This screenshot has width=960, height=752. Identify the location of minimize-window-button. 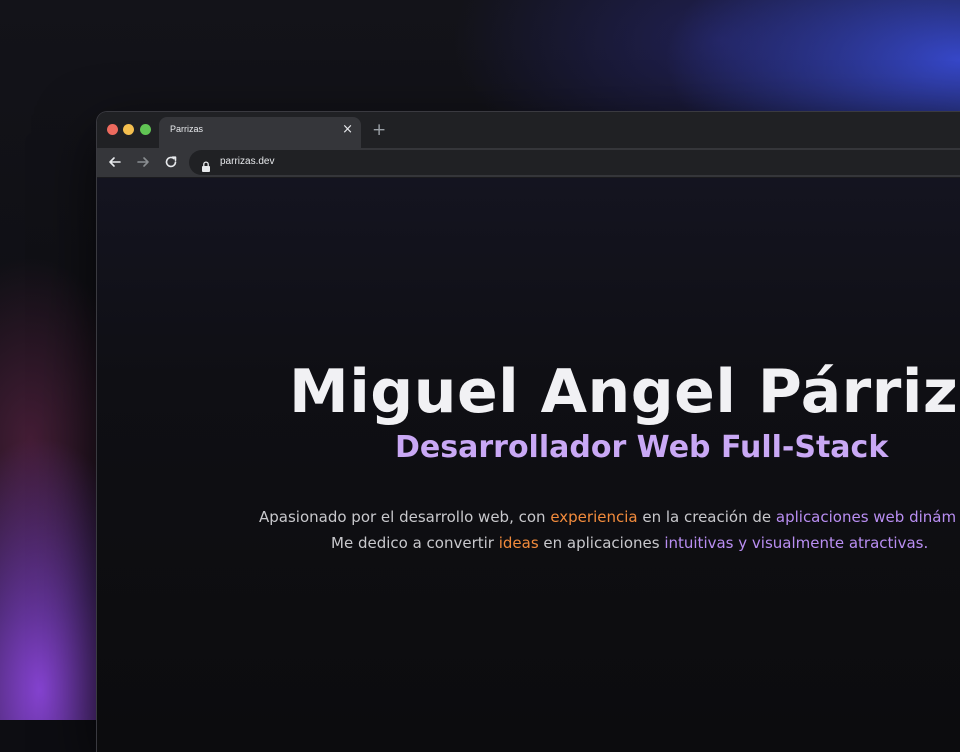
(128, 129).